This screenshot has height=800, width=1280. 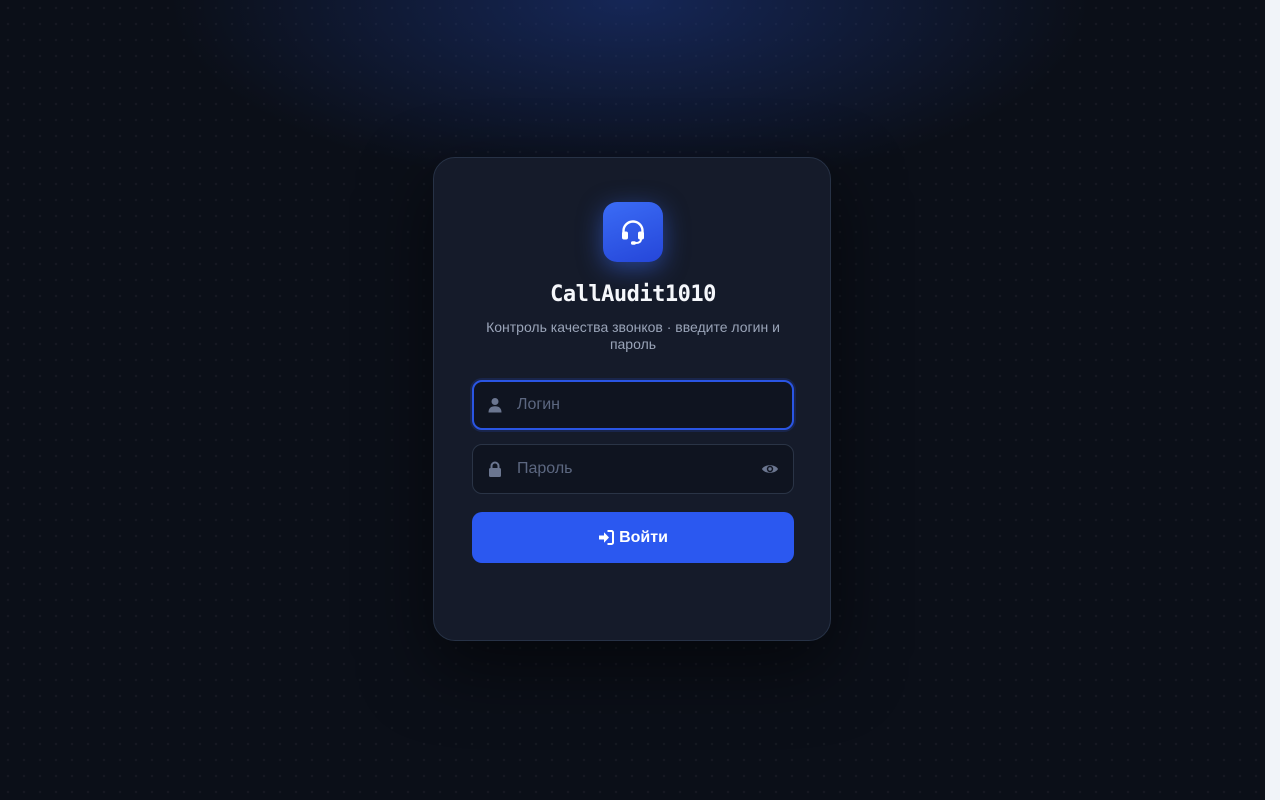 I want to click on user-icon, so click(x=495, y=405).